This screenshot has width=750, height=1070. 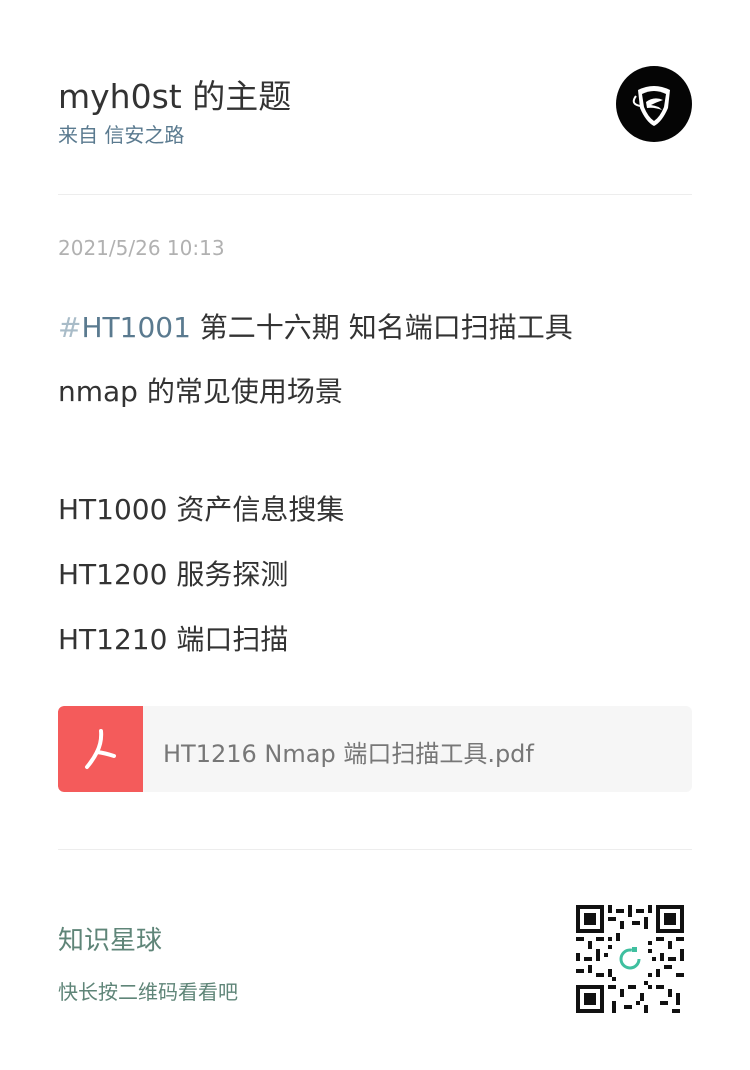 What do you see at coordinates (110, 941) in the screenshot?
I see `footer-title: 知识星球` at bounding box center [110, 941].